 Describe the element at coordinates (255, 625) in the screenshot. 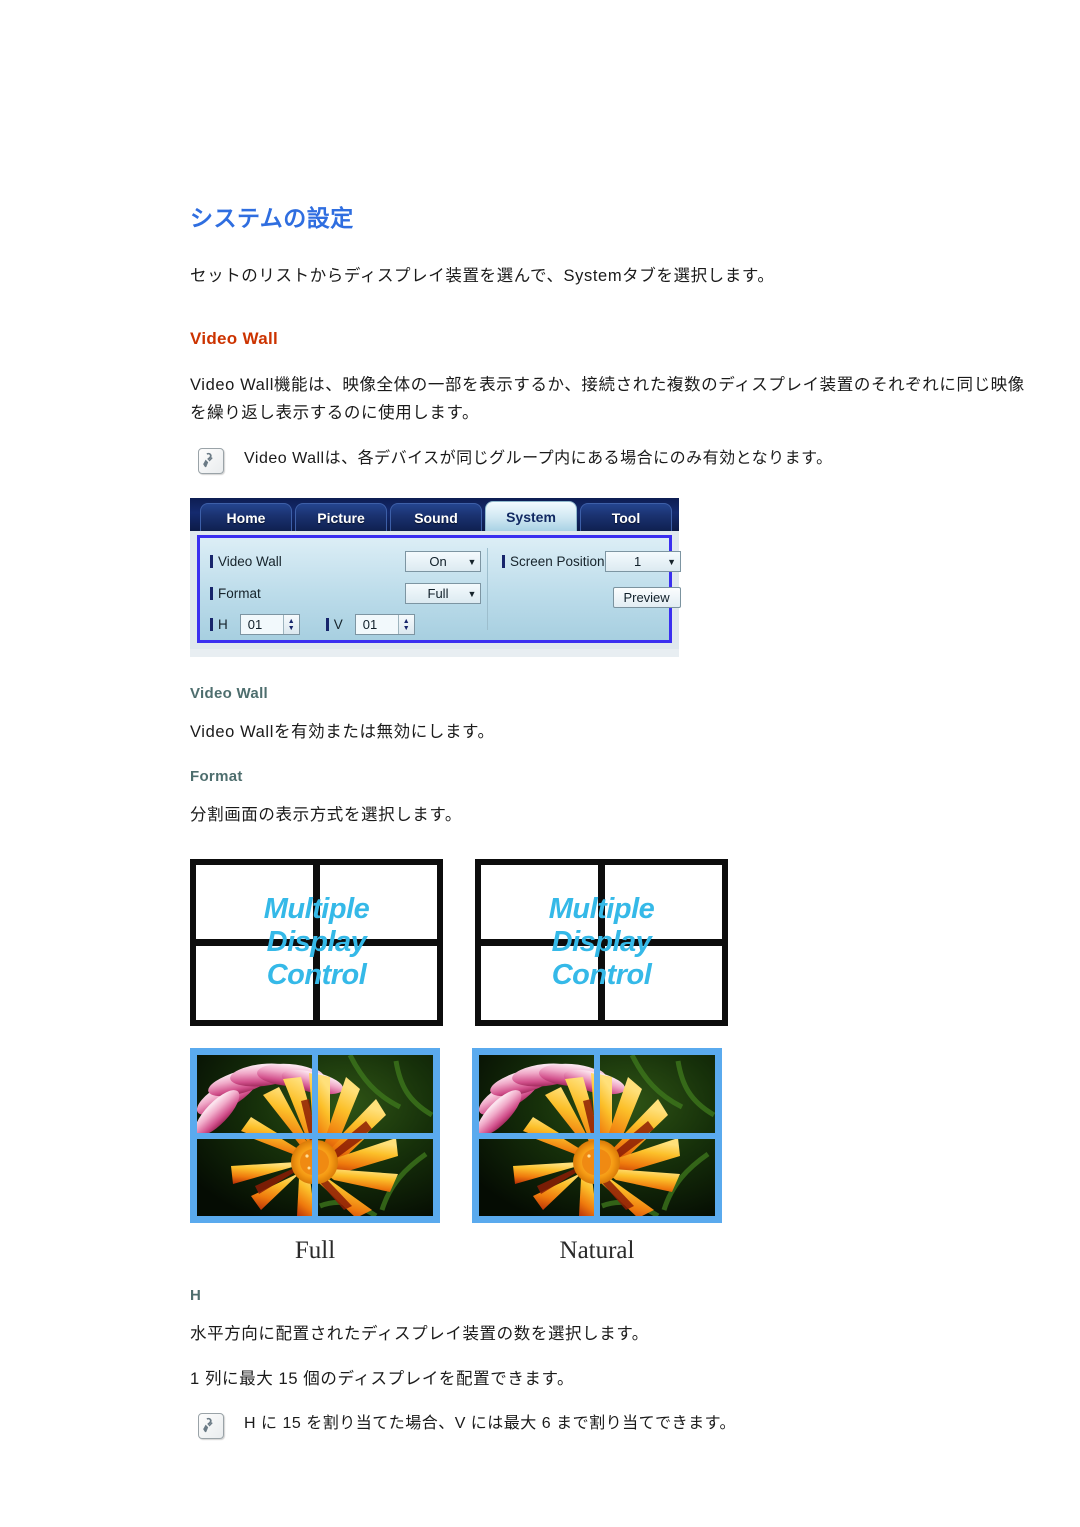

I see `spinner-h-value: 01` at that location.